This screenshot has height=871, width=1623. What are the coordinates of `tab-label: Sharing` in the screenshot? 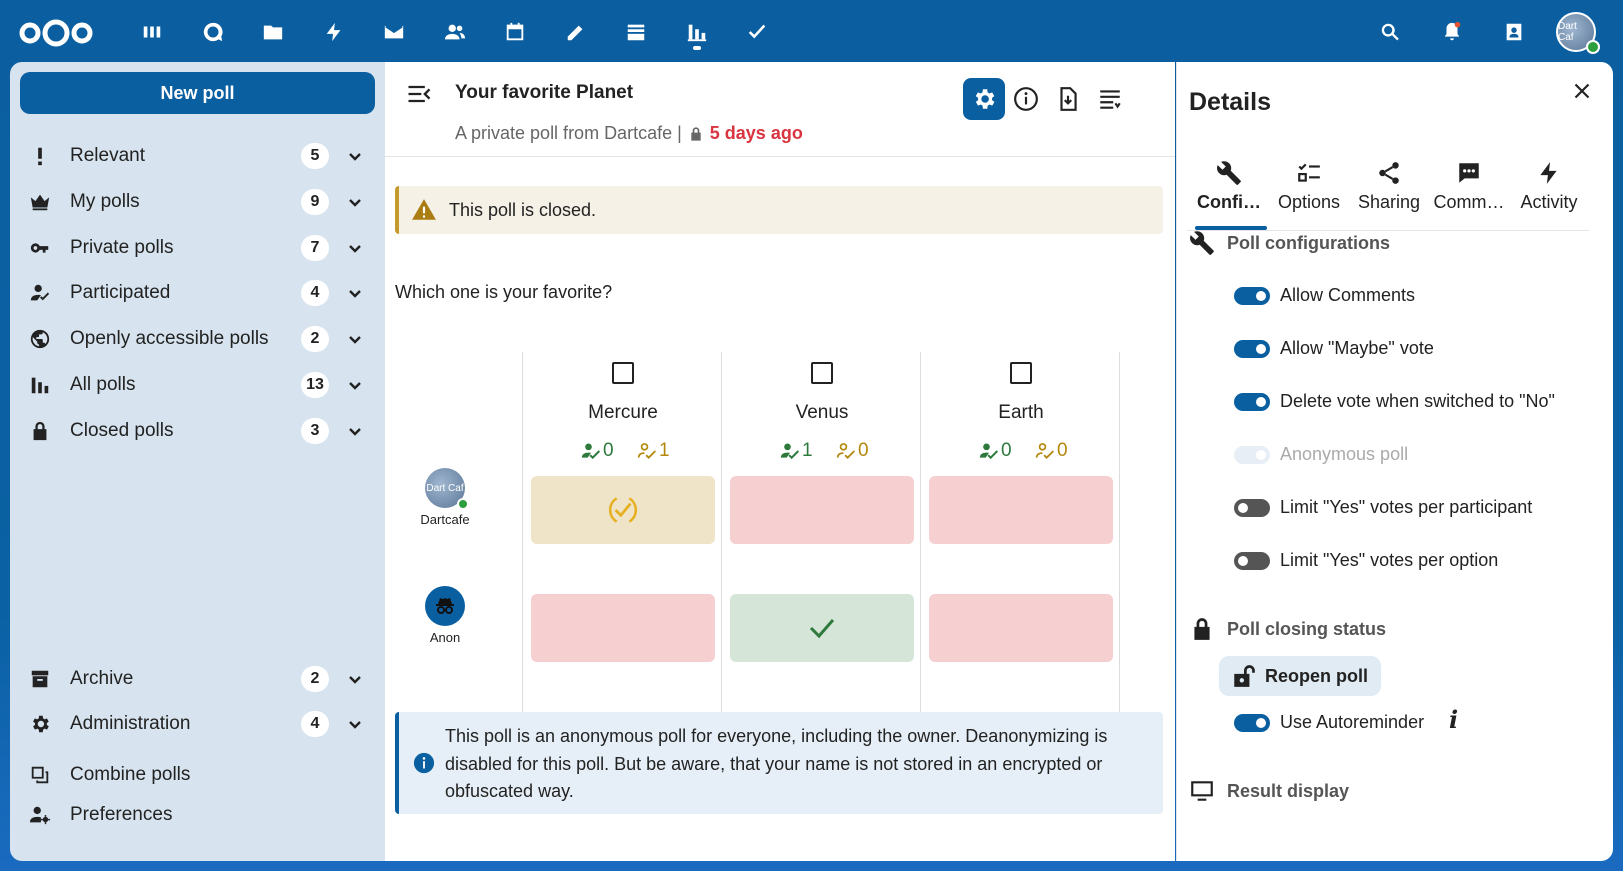 It's located at (1389, 202).